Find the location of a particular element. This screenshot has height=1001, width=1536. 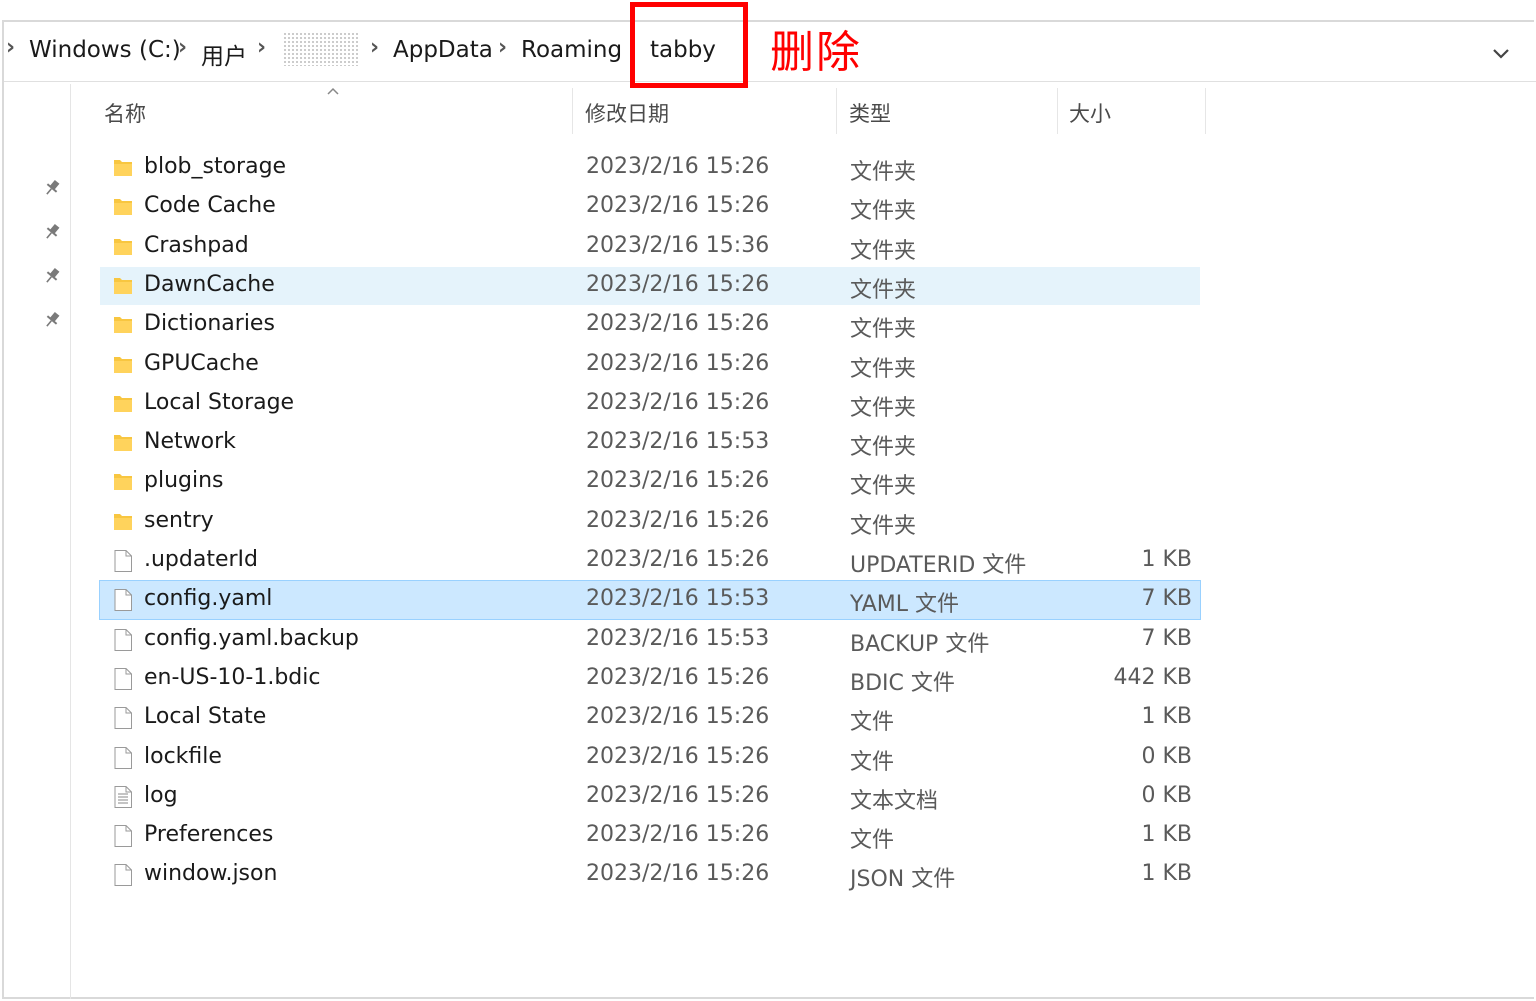

file-row: GPUCache 2023/2/16 15:26 文件夹 is located at coordinates (650, 365).